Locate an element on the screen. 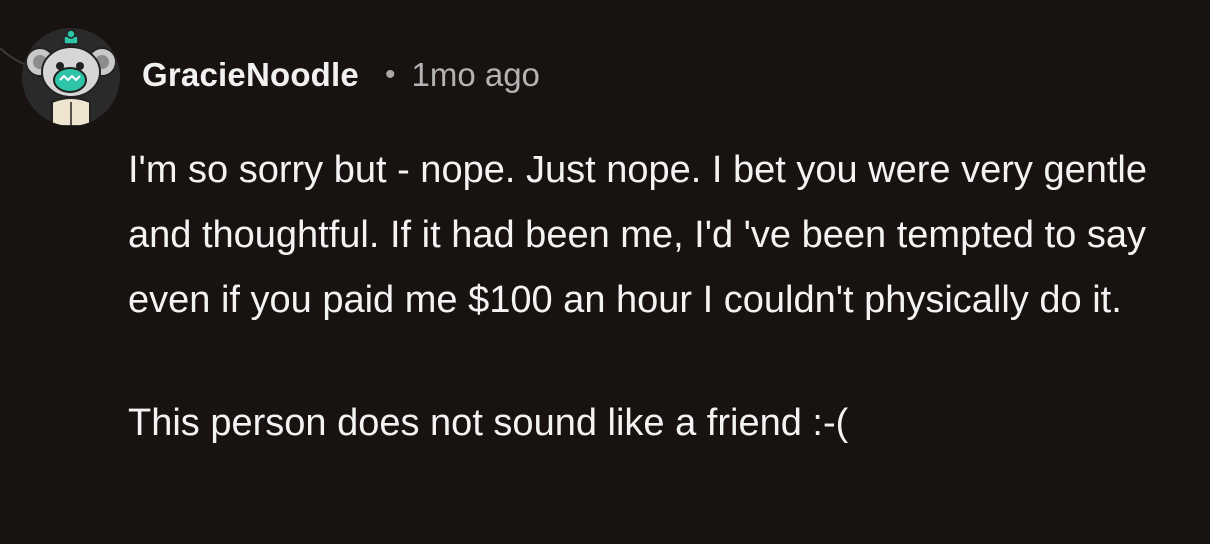  avatar is located at coordinates (71, 77).